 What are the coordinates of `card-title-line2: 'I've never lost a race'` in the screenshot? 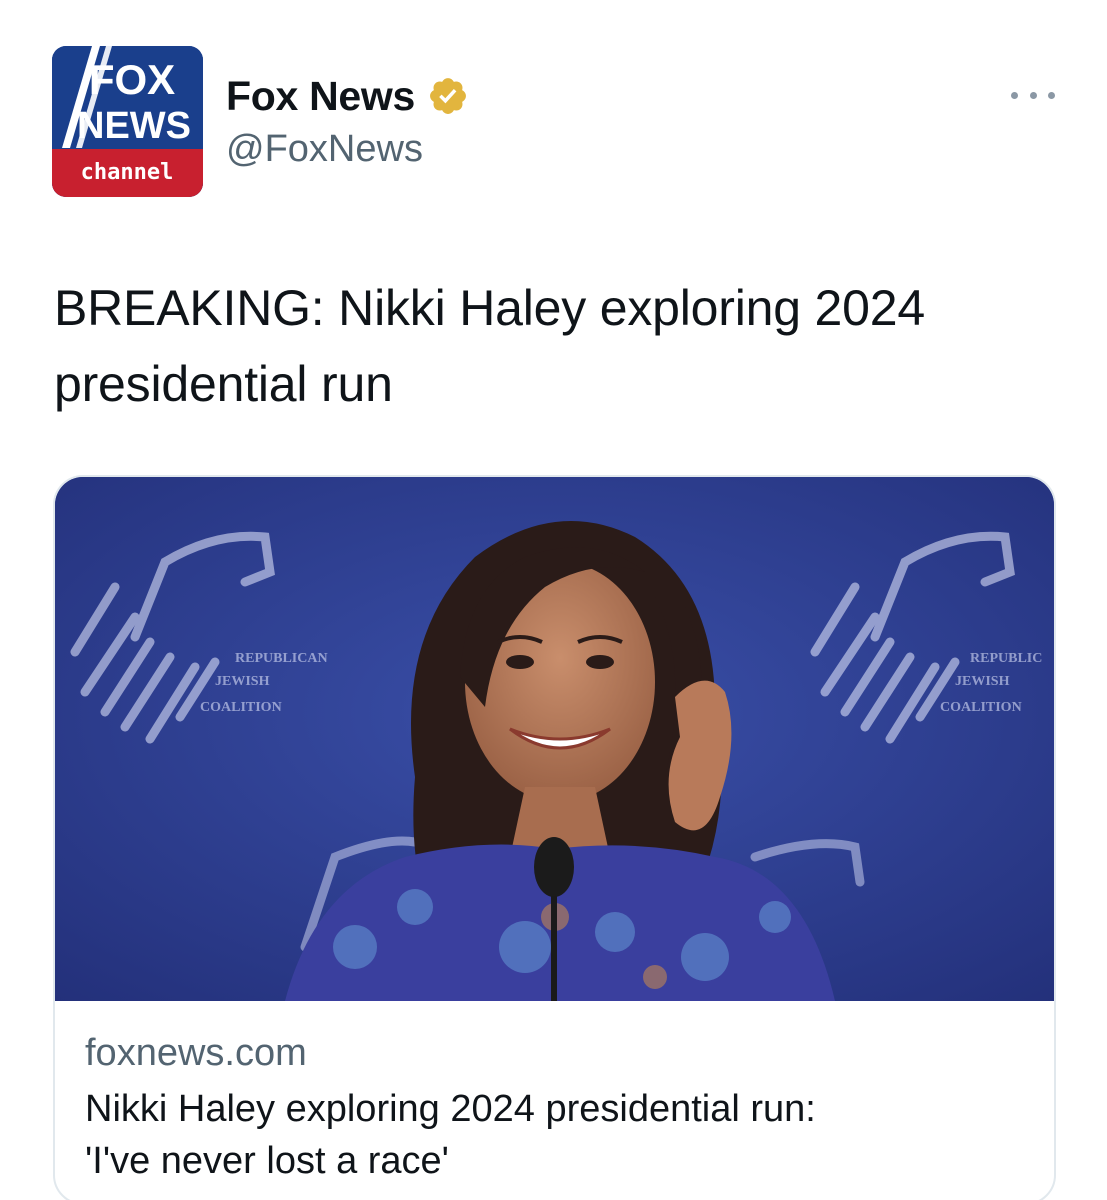 It's located at (267, 1161).